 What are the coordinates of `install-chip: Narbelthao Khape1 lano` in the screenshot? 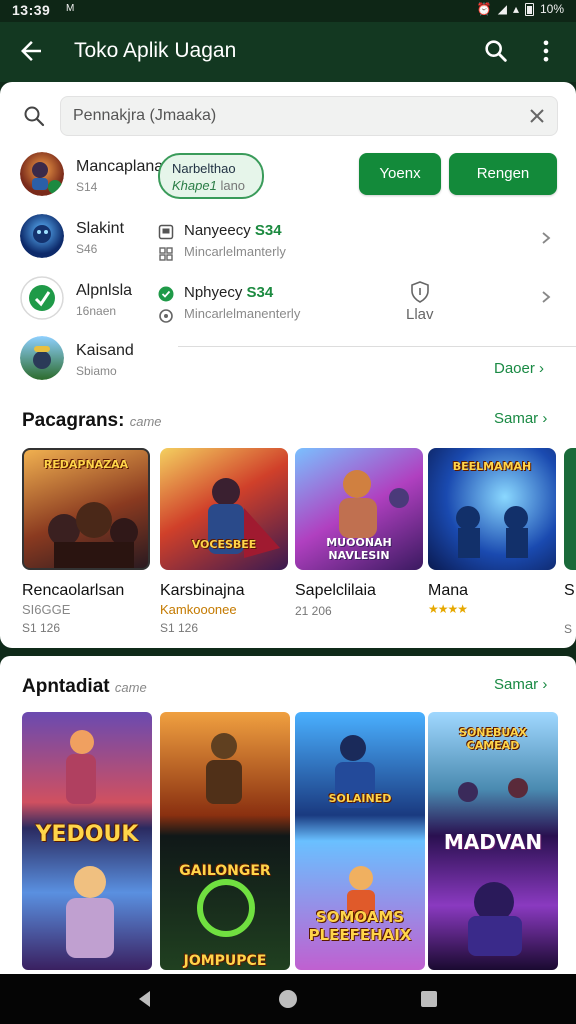 It's located at (211, 176).